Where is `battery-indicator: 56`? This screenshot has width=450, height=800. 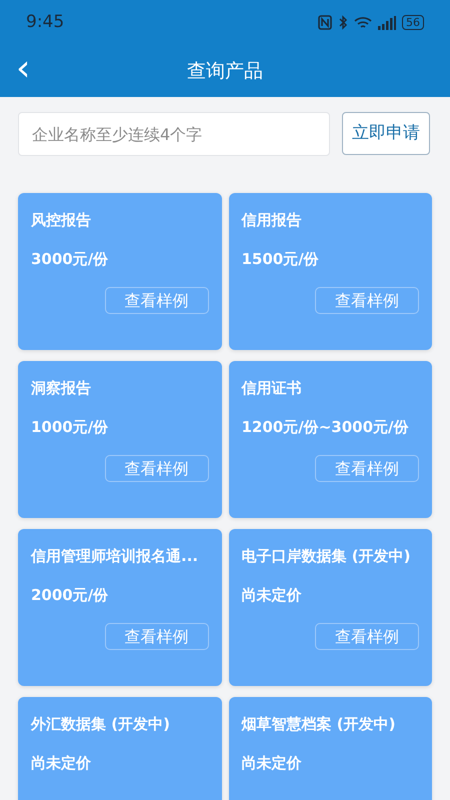
battery-indicator: 56 is located at coordinates (413, 22).